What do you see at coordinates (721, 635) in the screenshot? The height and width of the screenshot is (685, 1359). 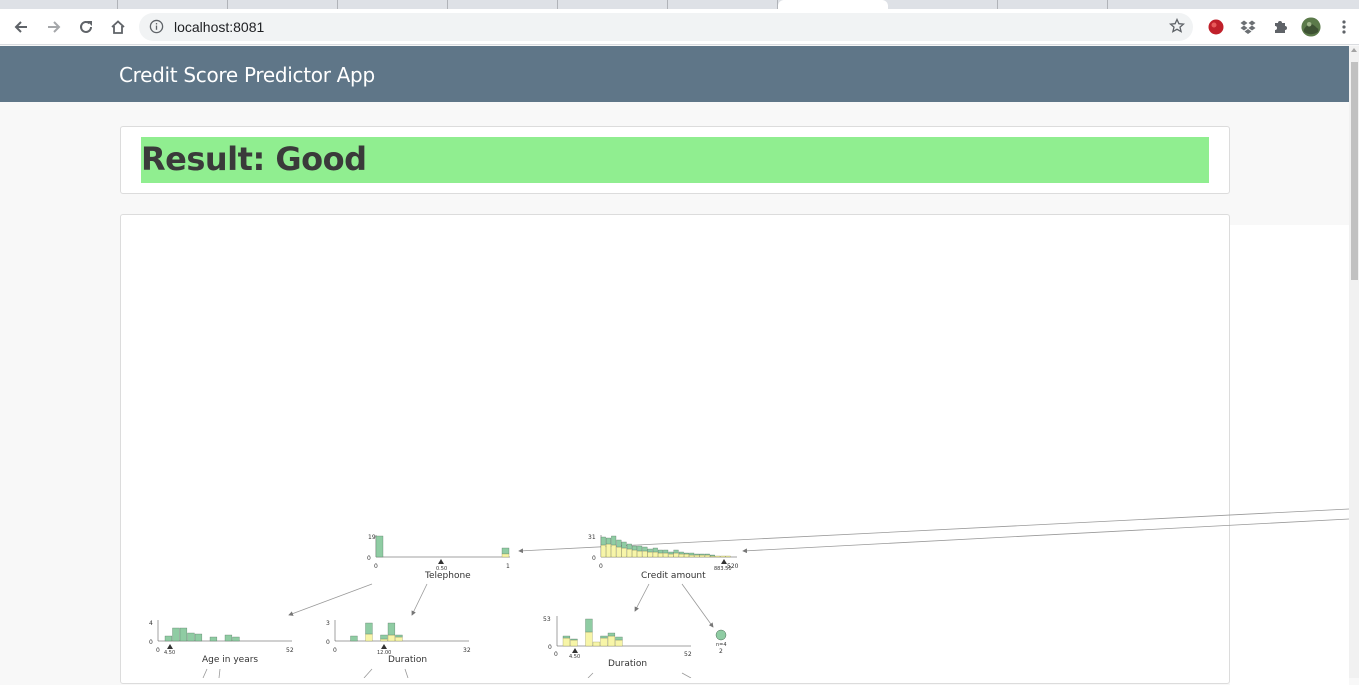 I see `leaf-circle` at bounding box center [721, 635].